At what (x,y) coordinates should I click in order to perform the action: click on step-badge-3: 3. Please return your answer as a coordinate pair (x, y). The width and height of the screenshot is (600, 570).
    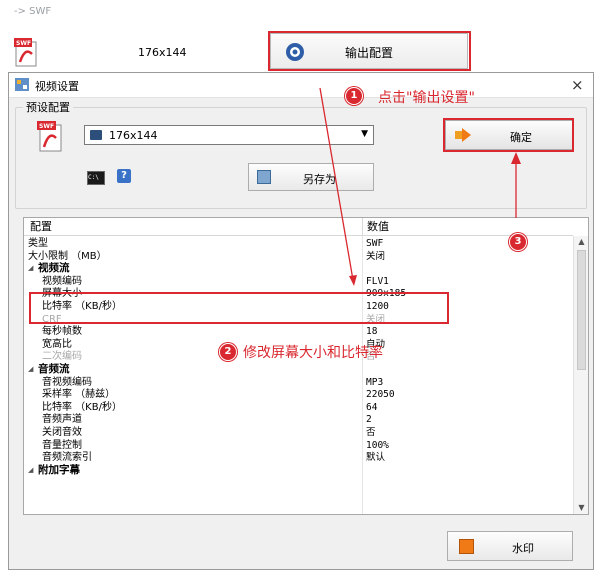
    Looking at the image, I should click on (518, 242).